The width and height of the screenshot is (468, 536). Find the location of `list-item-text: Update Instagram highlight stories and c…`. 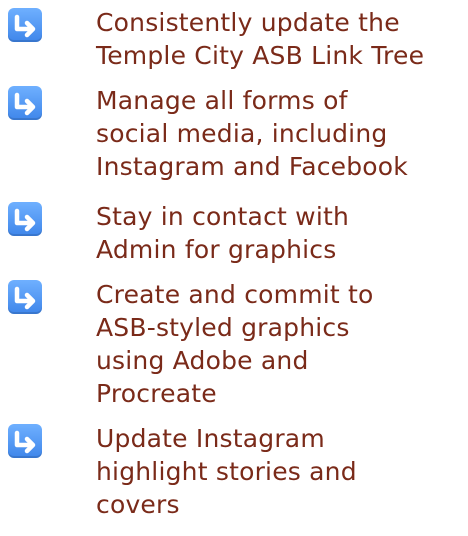

list-item-text: Update Instagram highlight stories and c… is located at coordinates (226, 471).